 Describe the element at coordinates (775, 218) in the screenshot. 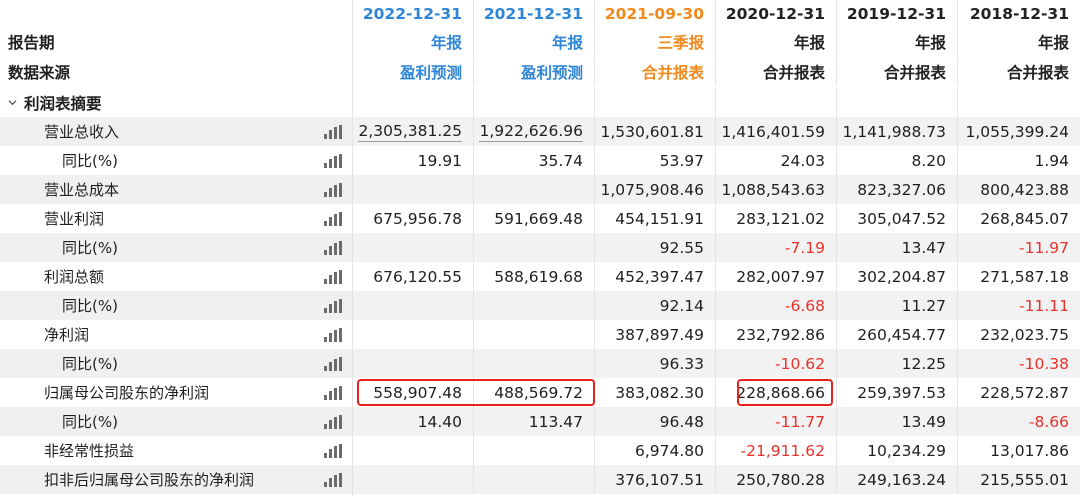

I see `value-cell: 283,121.02` at that location.